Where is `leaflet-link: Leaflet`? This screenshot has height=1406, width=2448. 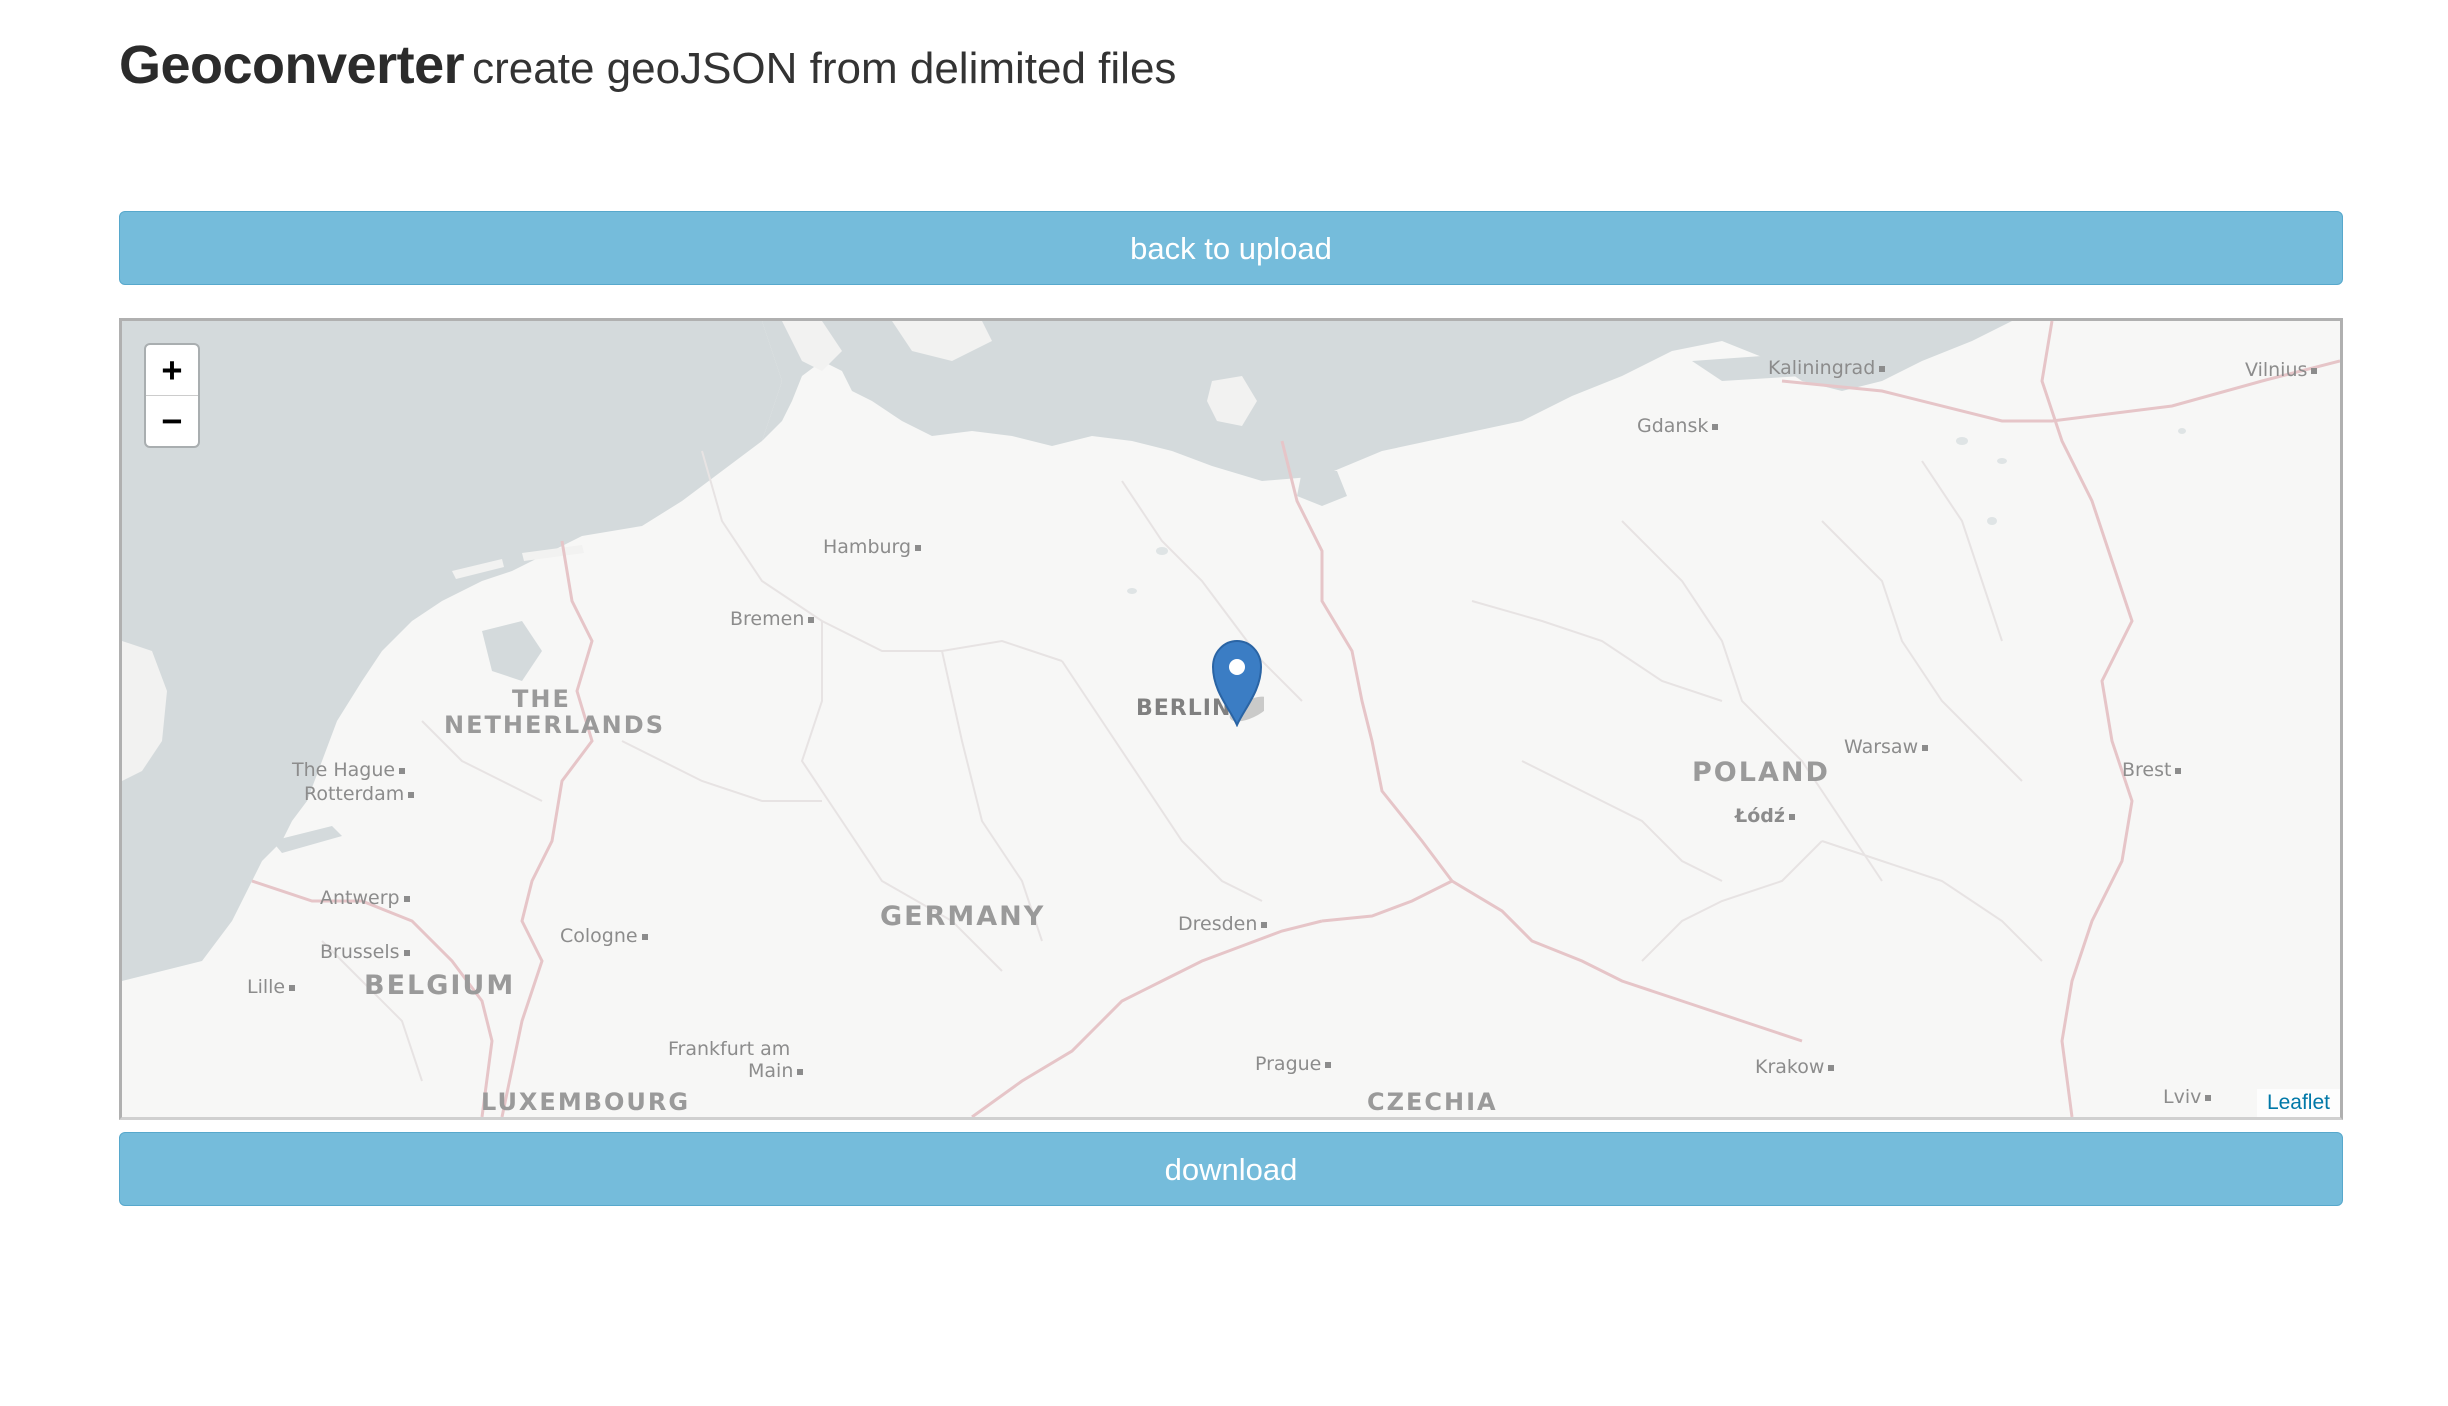 leaflet-link: Leaflet is located at coordinates (2298, 1102).